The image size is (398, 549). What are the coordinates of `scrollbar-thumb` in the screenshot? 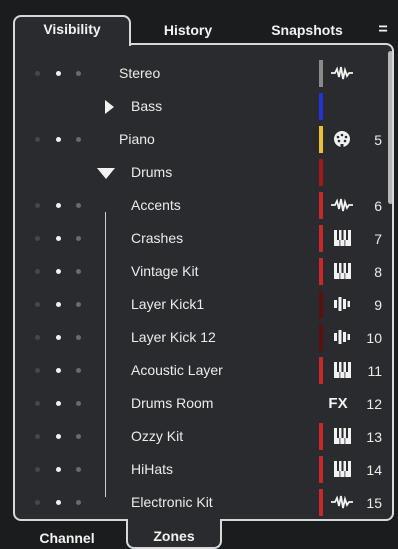 It's located at (390, 127).